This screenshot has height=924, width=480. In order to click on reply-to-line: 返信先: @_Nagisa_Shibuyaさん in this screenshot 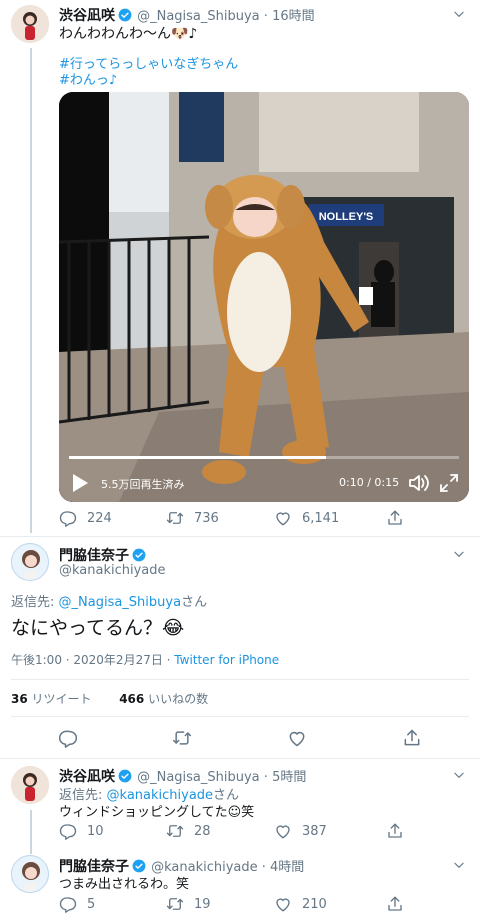, I will do `click(109, 600)`.